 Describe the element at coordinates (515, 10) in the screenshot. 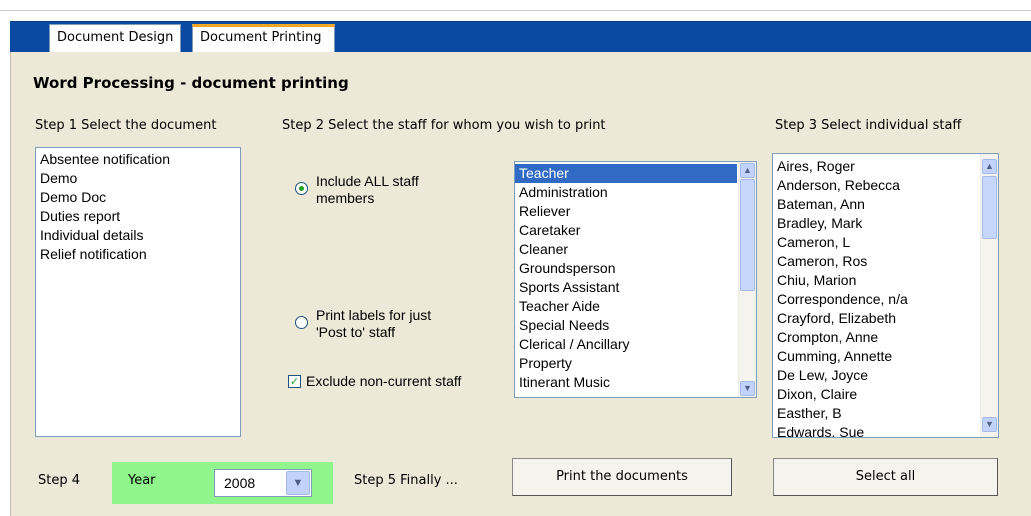

I see `top-divider` at that location.